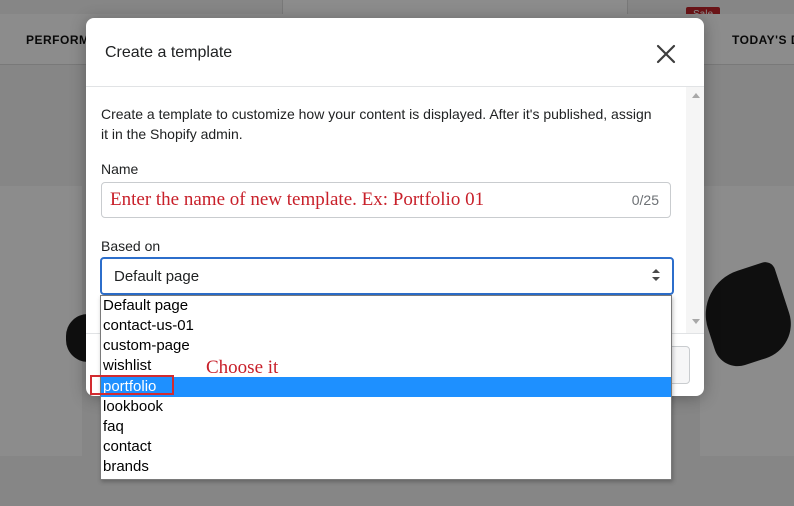 The width and height of the screenshot is (794, 506). Describe the element at coordinates (387, 276) in the screenshot. I see `based-on-select: Default page` at that location.